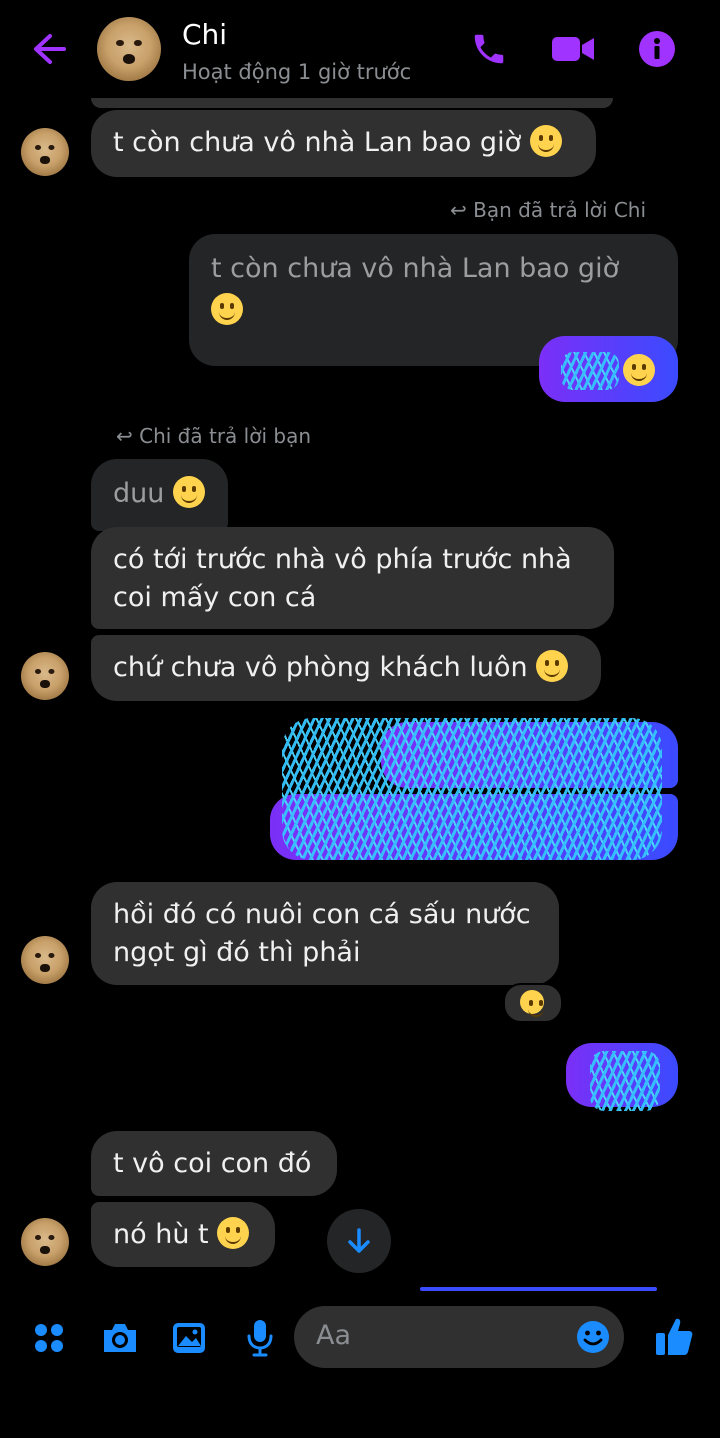 This screenshot has width=720, height=1438. I want to click on message-text: t vô coi con đó, so click(212, 1163).